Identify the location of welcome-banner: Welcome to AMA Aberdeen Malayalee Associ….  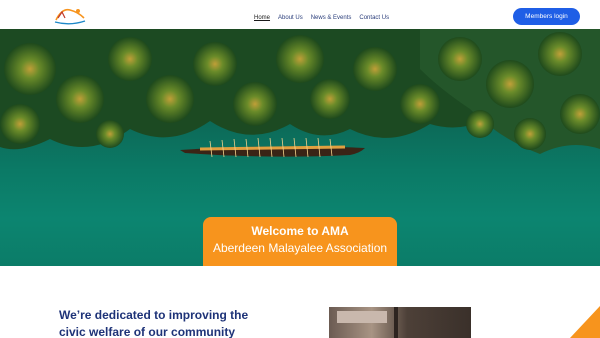
(300, 241).